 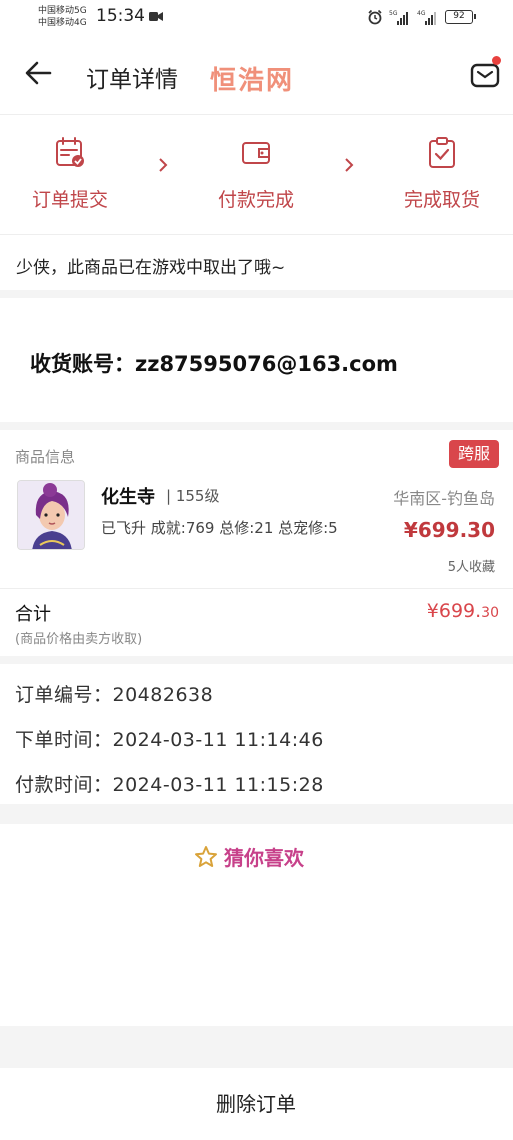 I want to click on cross-server-badge: 跨服, so click(x=474, y=454).